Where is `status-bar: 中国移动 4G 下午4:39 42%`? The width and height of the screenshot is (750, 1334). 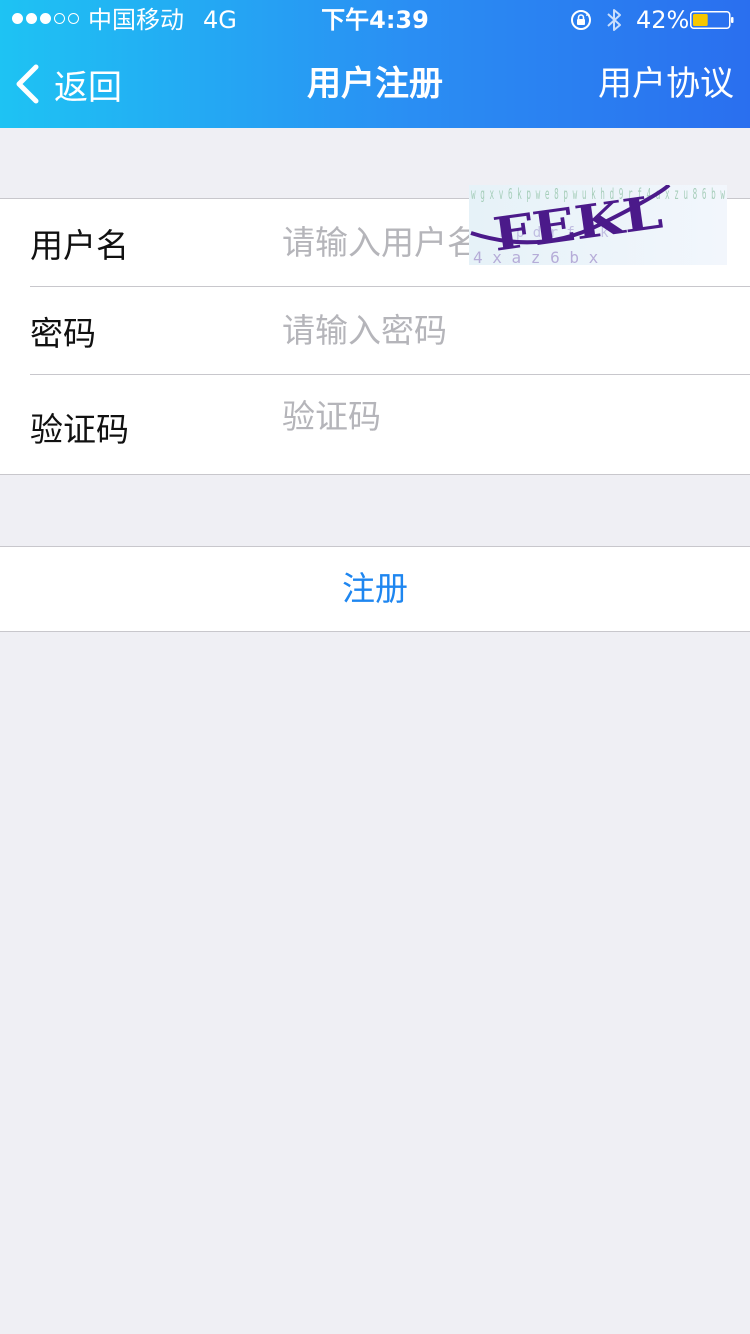 status-bar: 中国移动 4G 下午4:39 42% is located at coordinates (375, 20).